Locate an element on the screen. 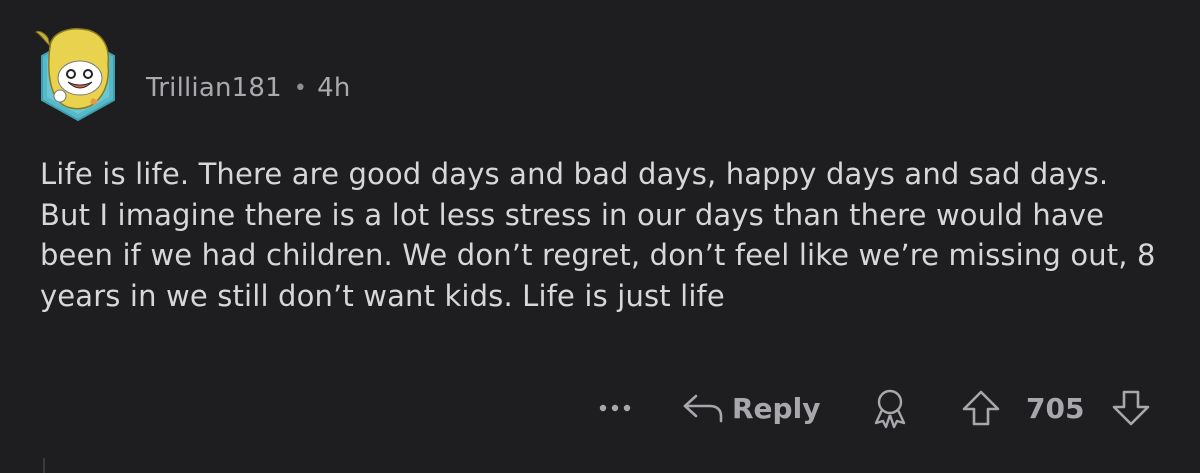  award-button is located at coordinates (890, 408).